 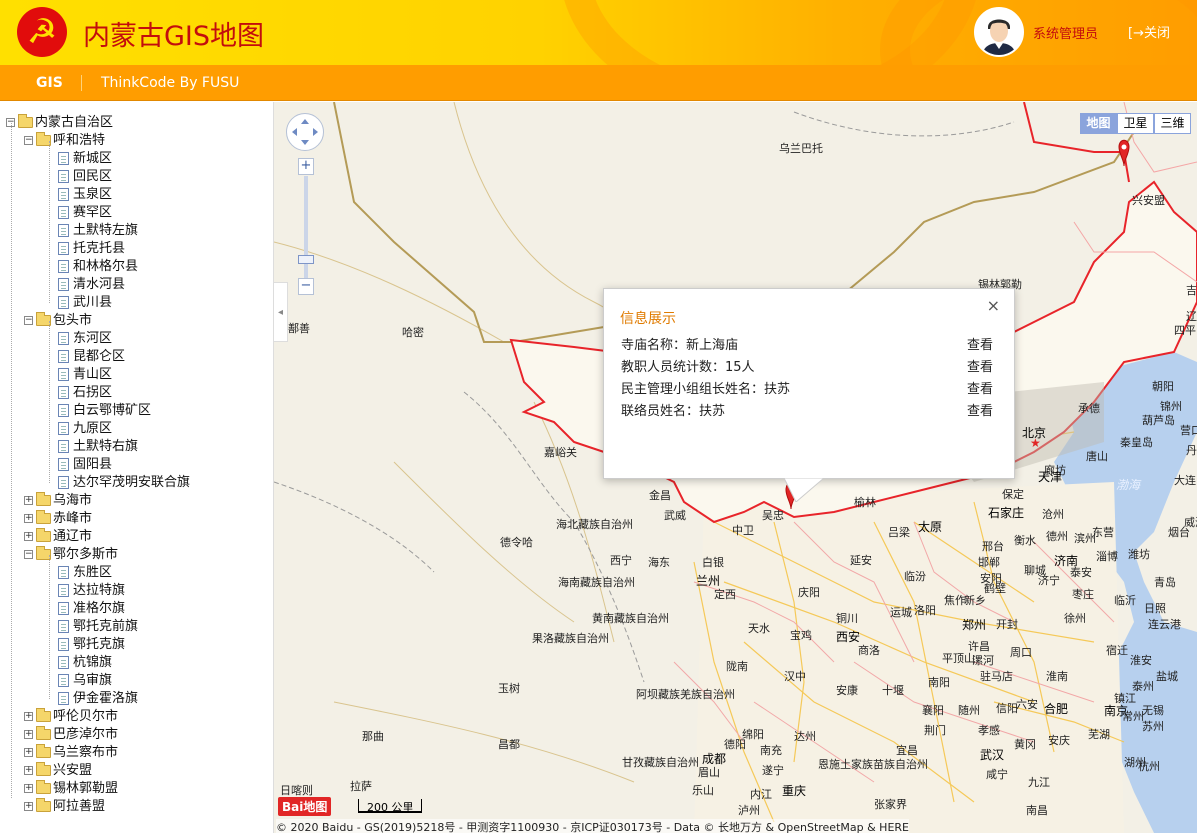 What do you see at coordinates (999, 32) in the screenshot?
I see `avatar` at bounding box center [999, 32].